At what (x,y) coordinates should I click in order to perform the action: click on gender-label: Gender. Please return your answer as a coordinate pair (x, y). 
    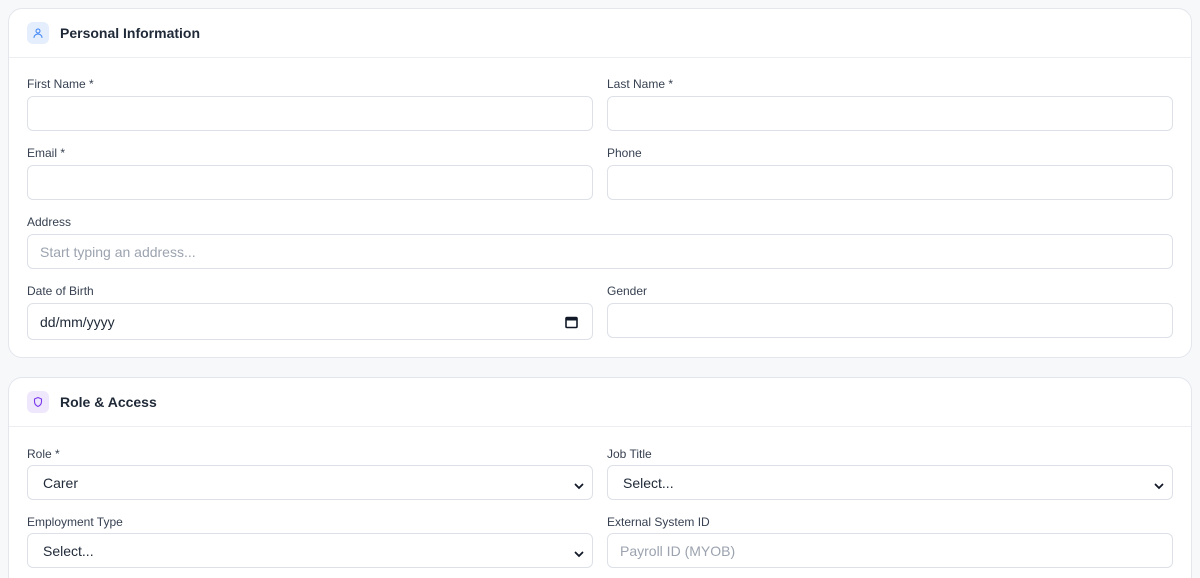
    Looking at the image, I should click on (627, 291).